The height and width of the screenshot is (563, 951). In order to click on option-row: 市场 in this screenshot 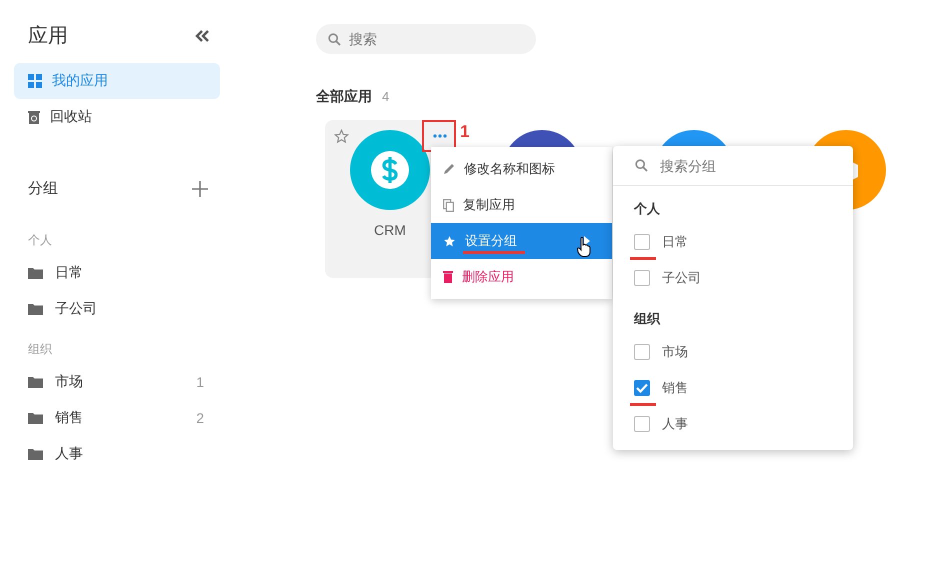, I will do `click(733, 352)`.